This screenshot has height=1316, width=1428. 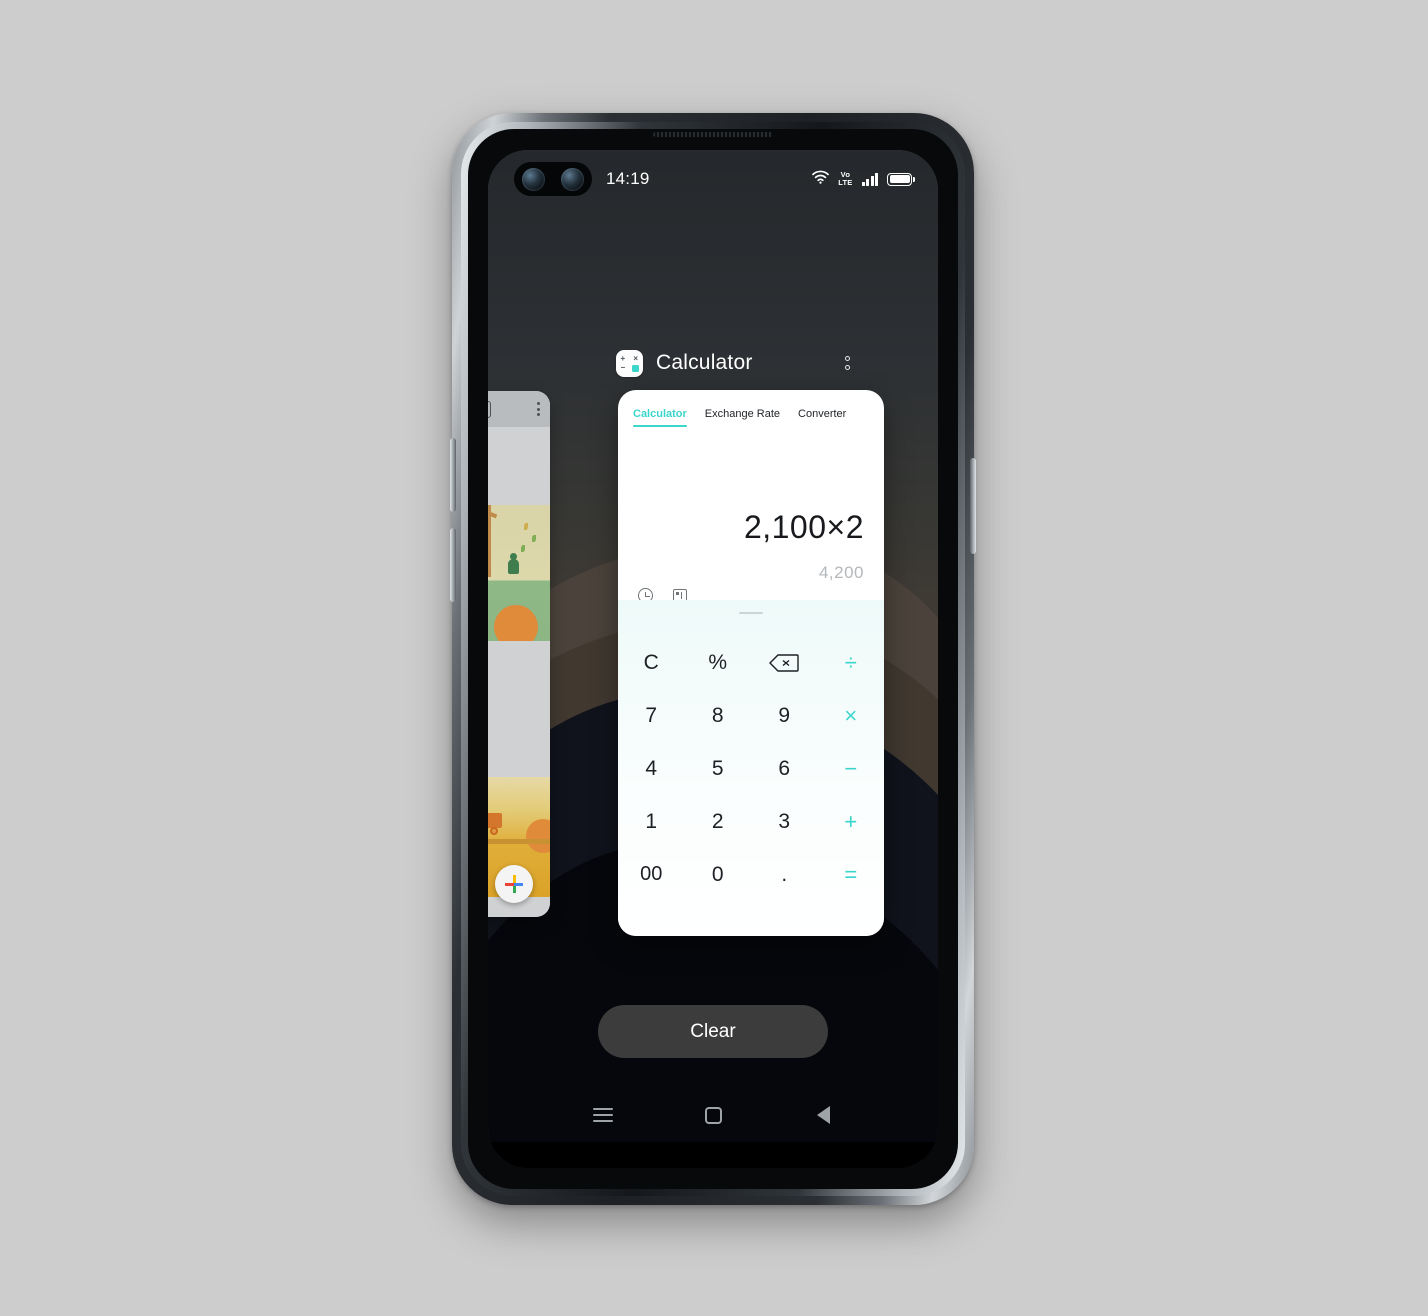 I want to click on key-add: +, so click(x=851, y=821).